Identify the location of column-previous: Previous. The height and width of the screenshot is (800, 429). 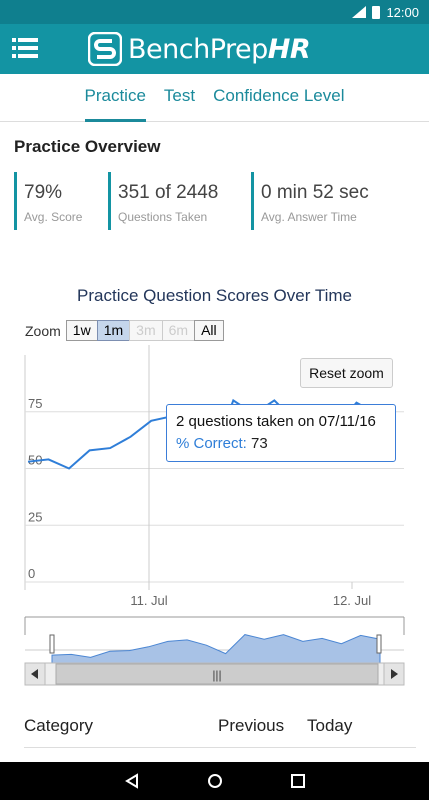
(251, 725).